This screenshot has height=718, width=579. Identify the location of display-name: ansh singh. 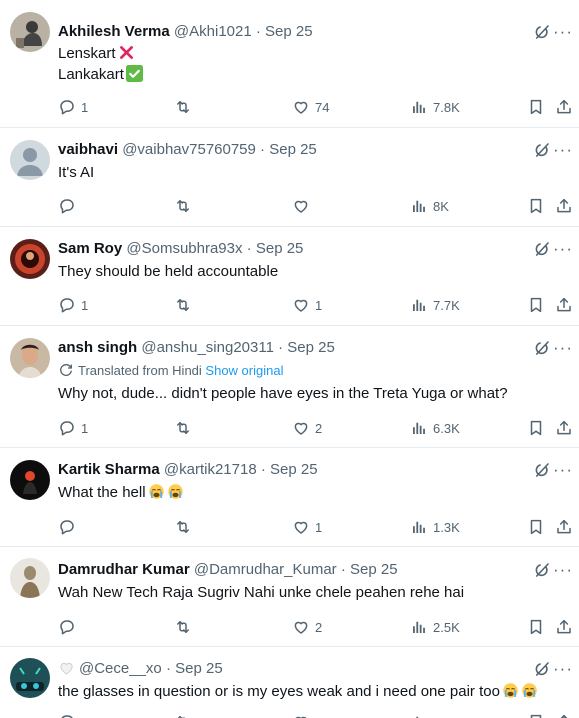
(97, 347).